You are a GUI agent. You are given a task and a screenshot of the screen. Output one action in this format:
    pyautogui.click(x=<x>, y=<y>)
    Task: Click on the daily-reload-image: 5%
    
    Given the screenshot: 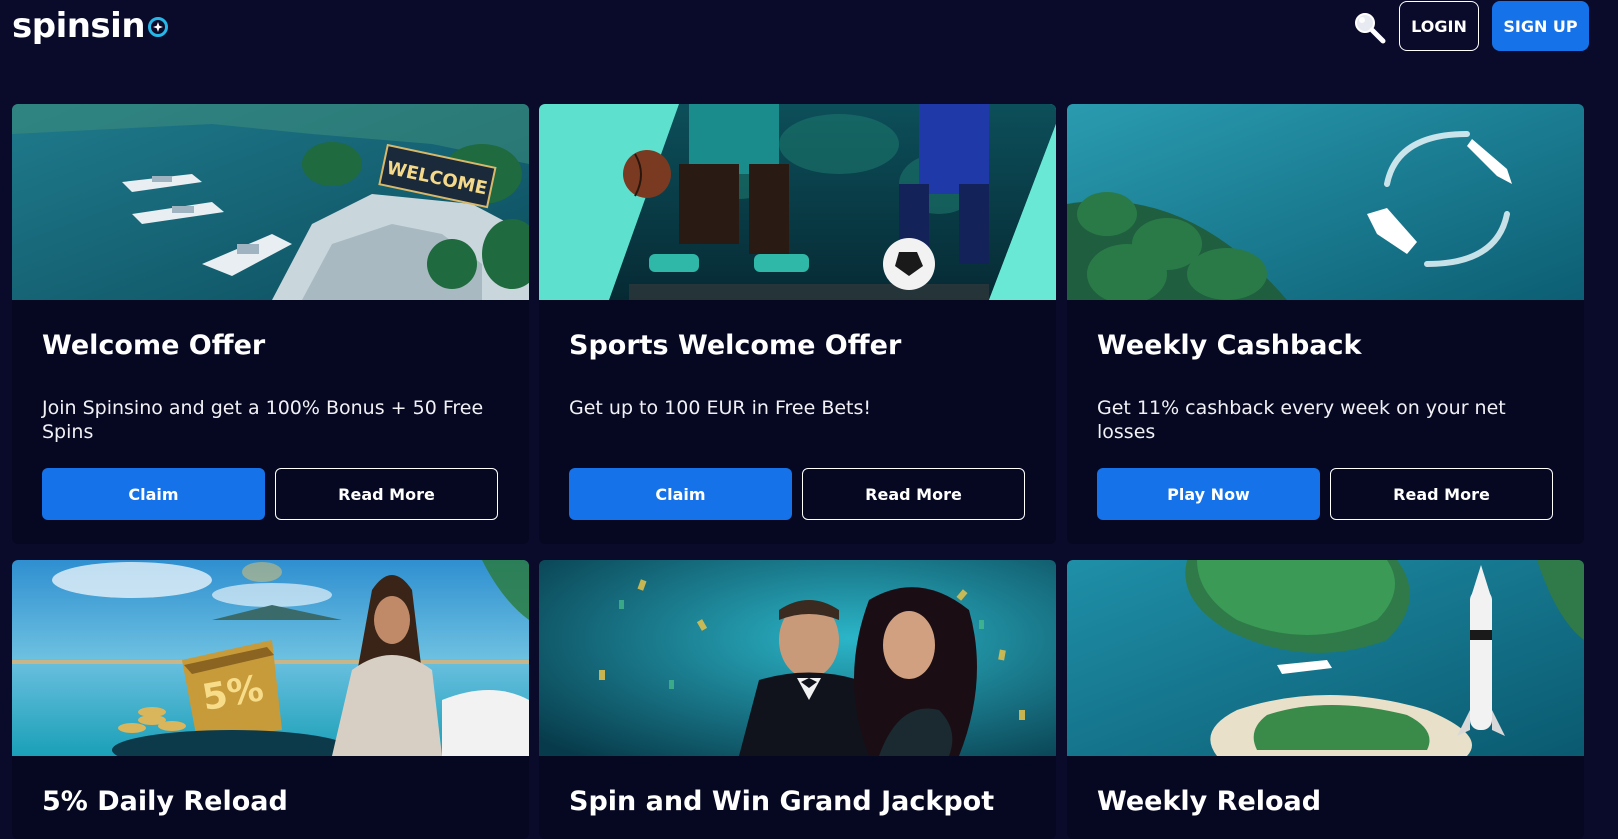 What is the action you would take?
    pyautogui.click(x=270, y=658)
    